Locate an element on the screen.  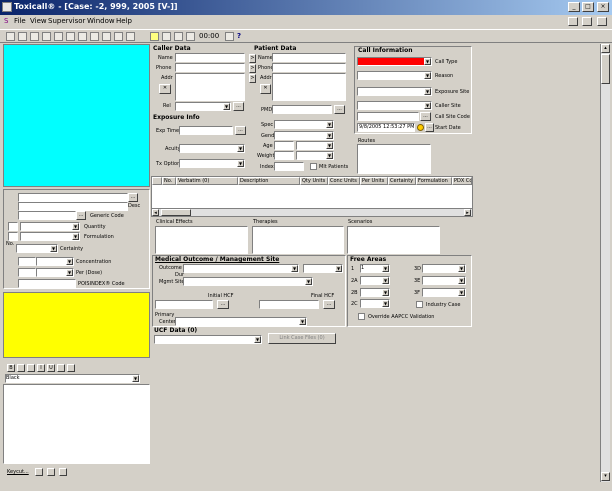
find-icon is located at coordinates (70, 36).